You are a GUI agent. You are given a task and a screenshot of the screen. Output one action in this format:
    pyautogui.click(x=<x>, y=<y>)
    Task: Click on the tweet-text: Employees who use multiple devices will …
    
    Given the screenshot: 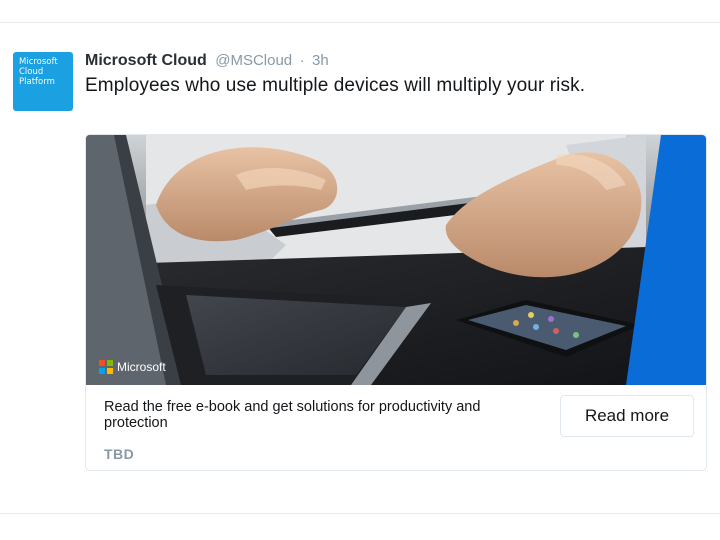 What is the action you would take?
    pyautogui.click(x=335, y=85)
    